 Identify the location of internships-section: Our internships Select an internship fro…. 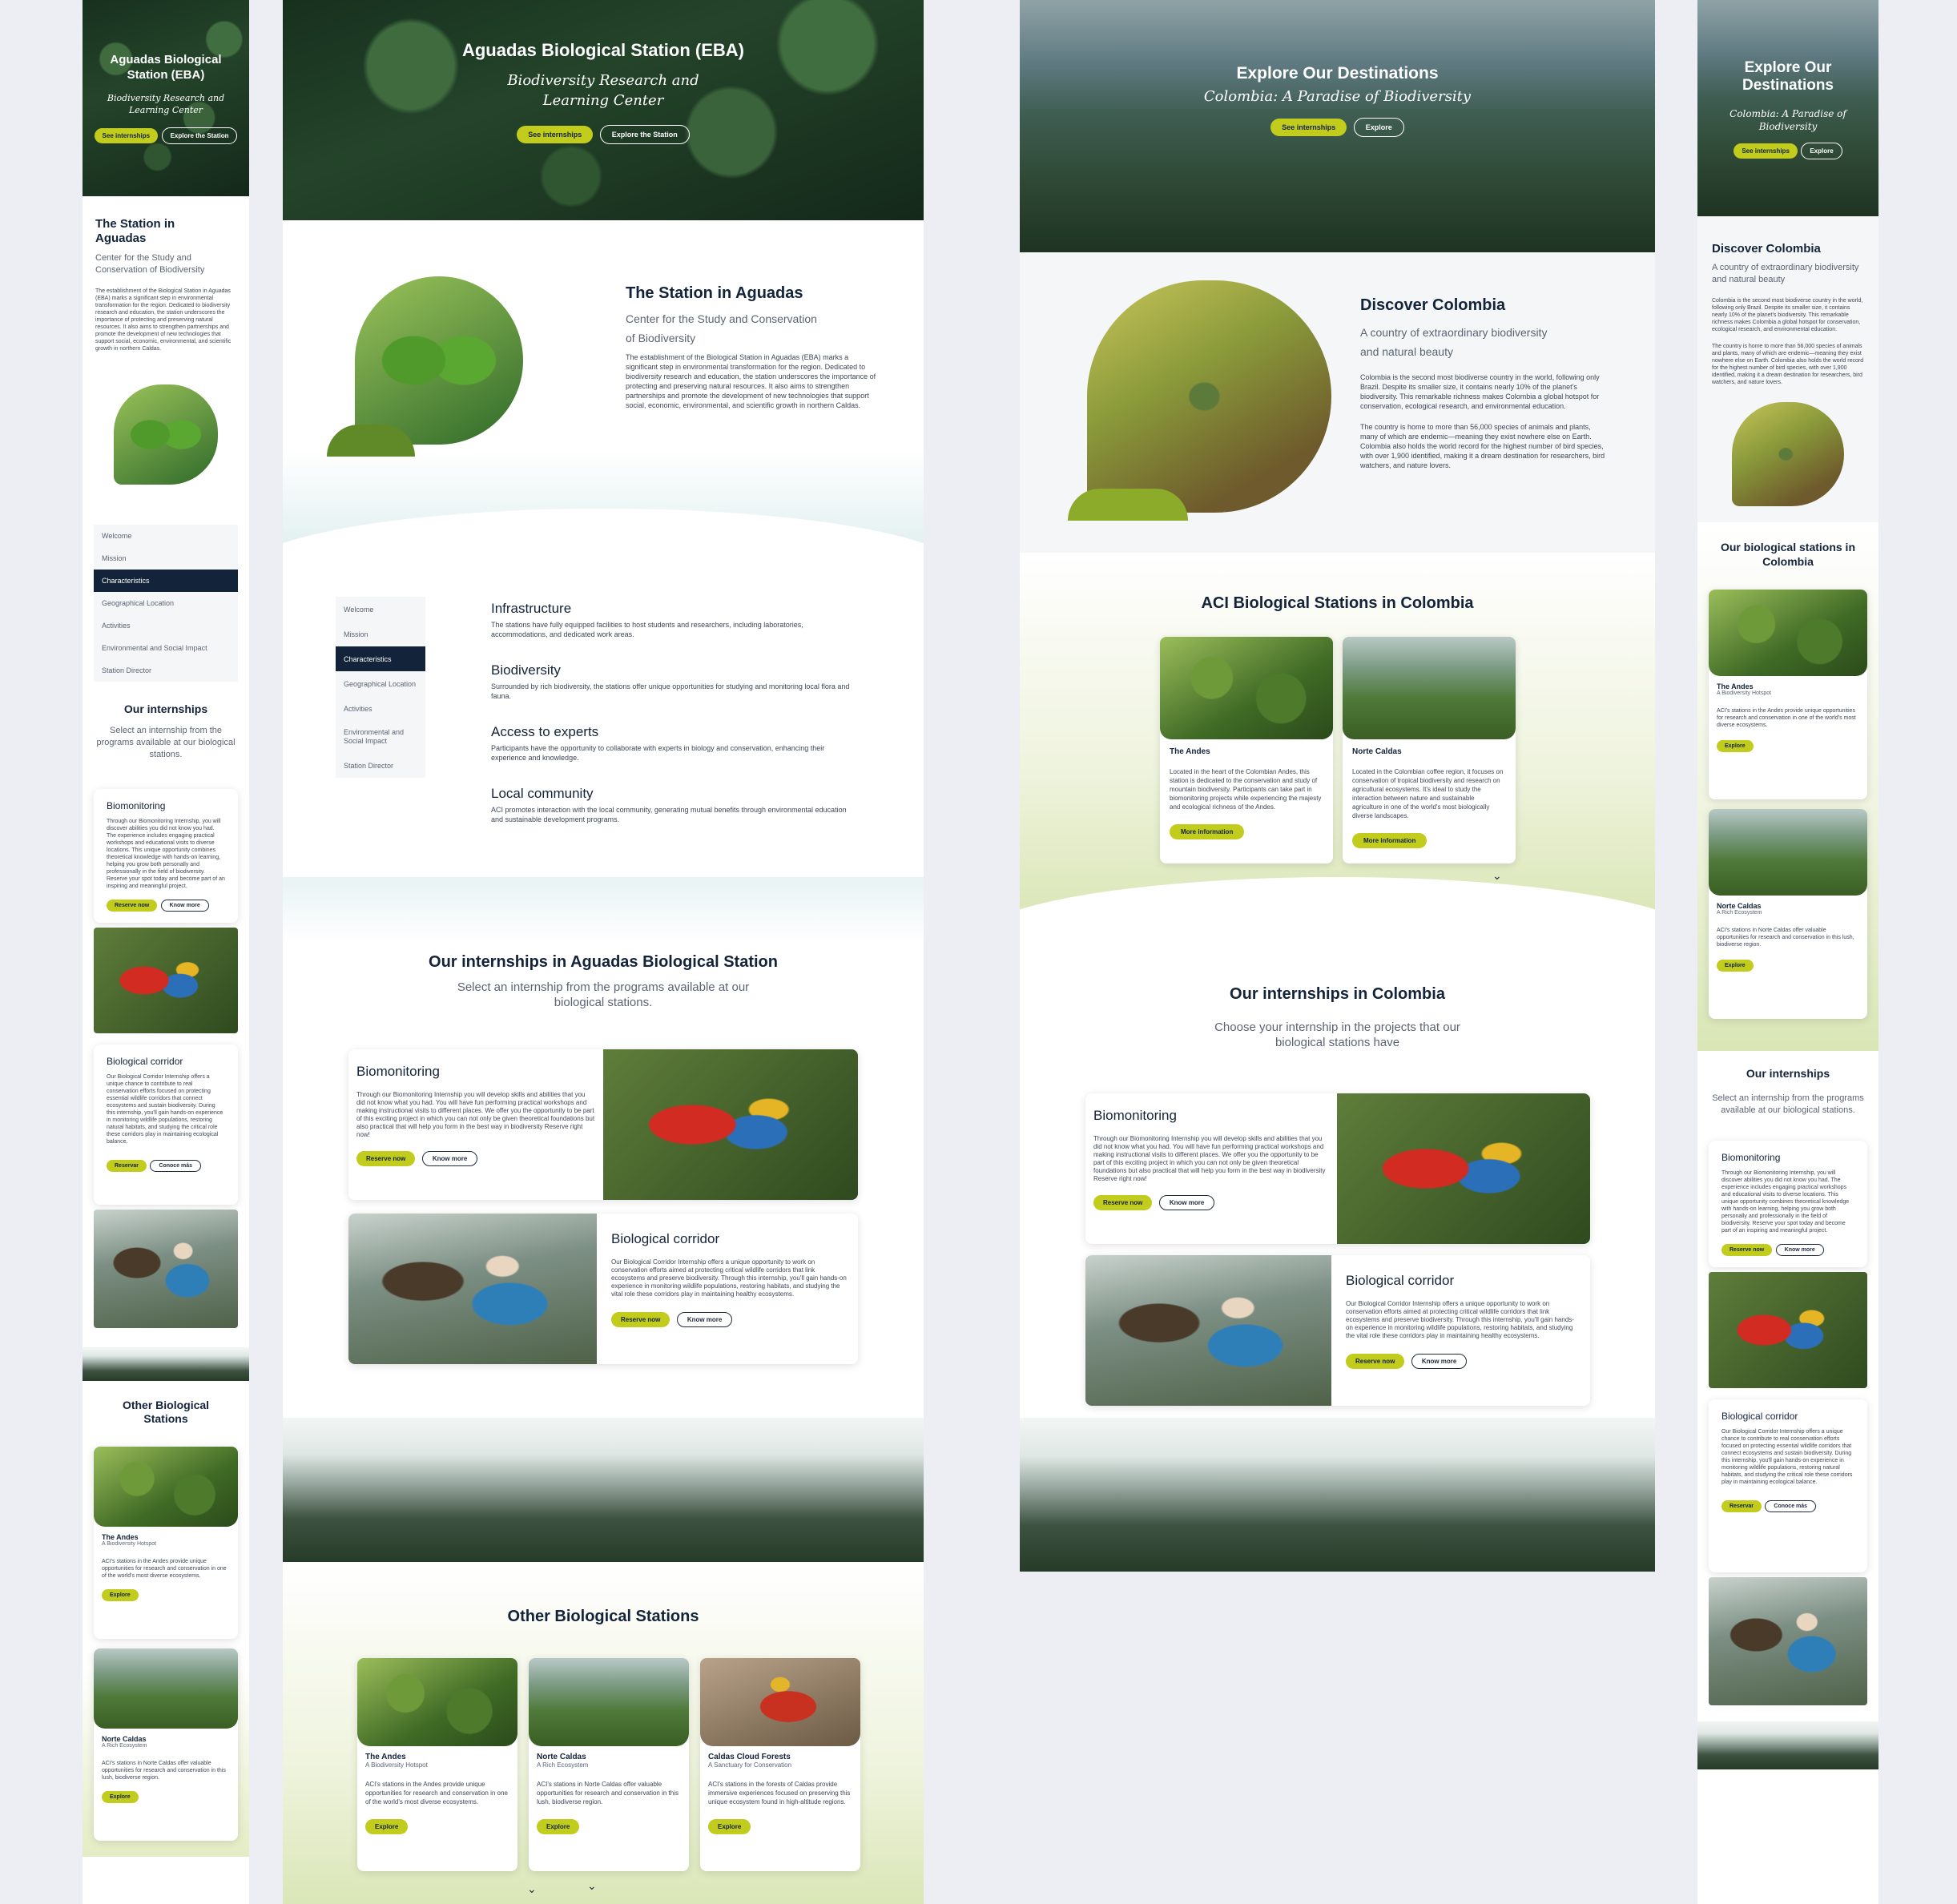
(166, 721).